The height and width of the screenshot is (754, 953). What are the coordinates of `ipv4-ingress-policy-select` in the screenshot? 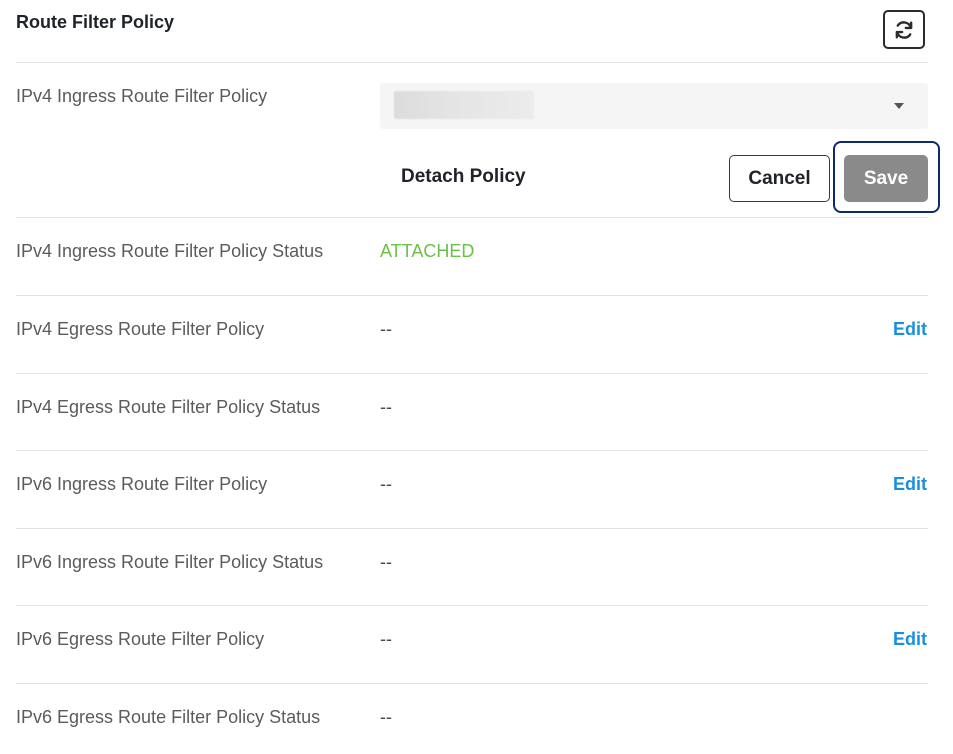 It's located at (654, 106).